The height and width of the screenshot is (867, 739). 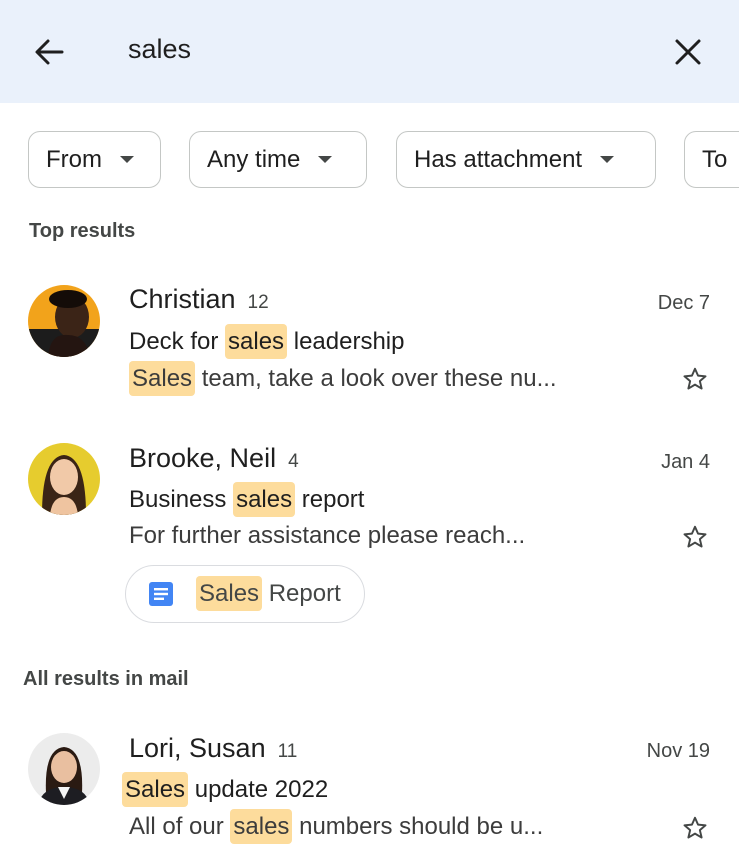 What do you see at coordinates (287, 751) in the screenshot?
I see `thread-count: 11` at bounding box center [287, 751].